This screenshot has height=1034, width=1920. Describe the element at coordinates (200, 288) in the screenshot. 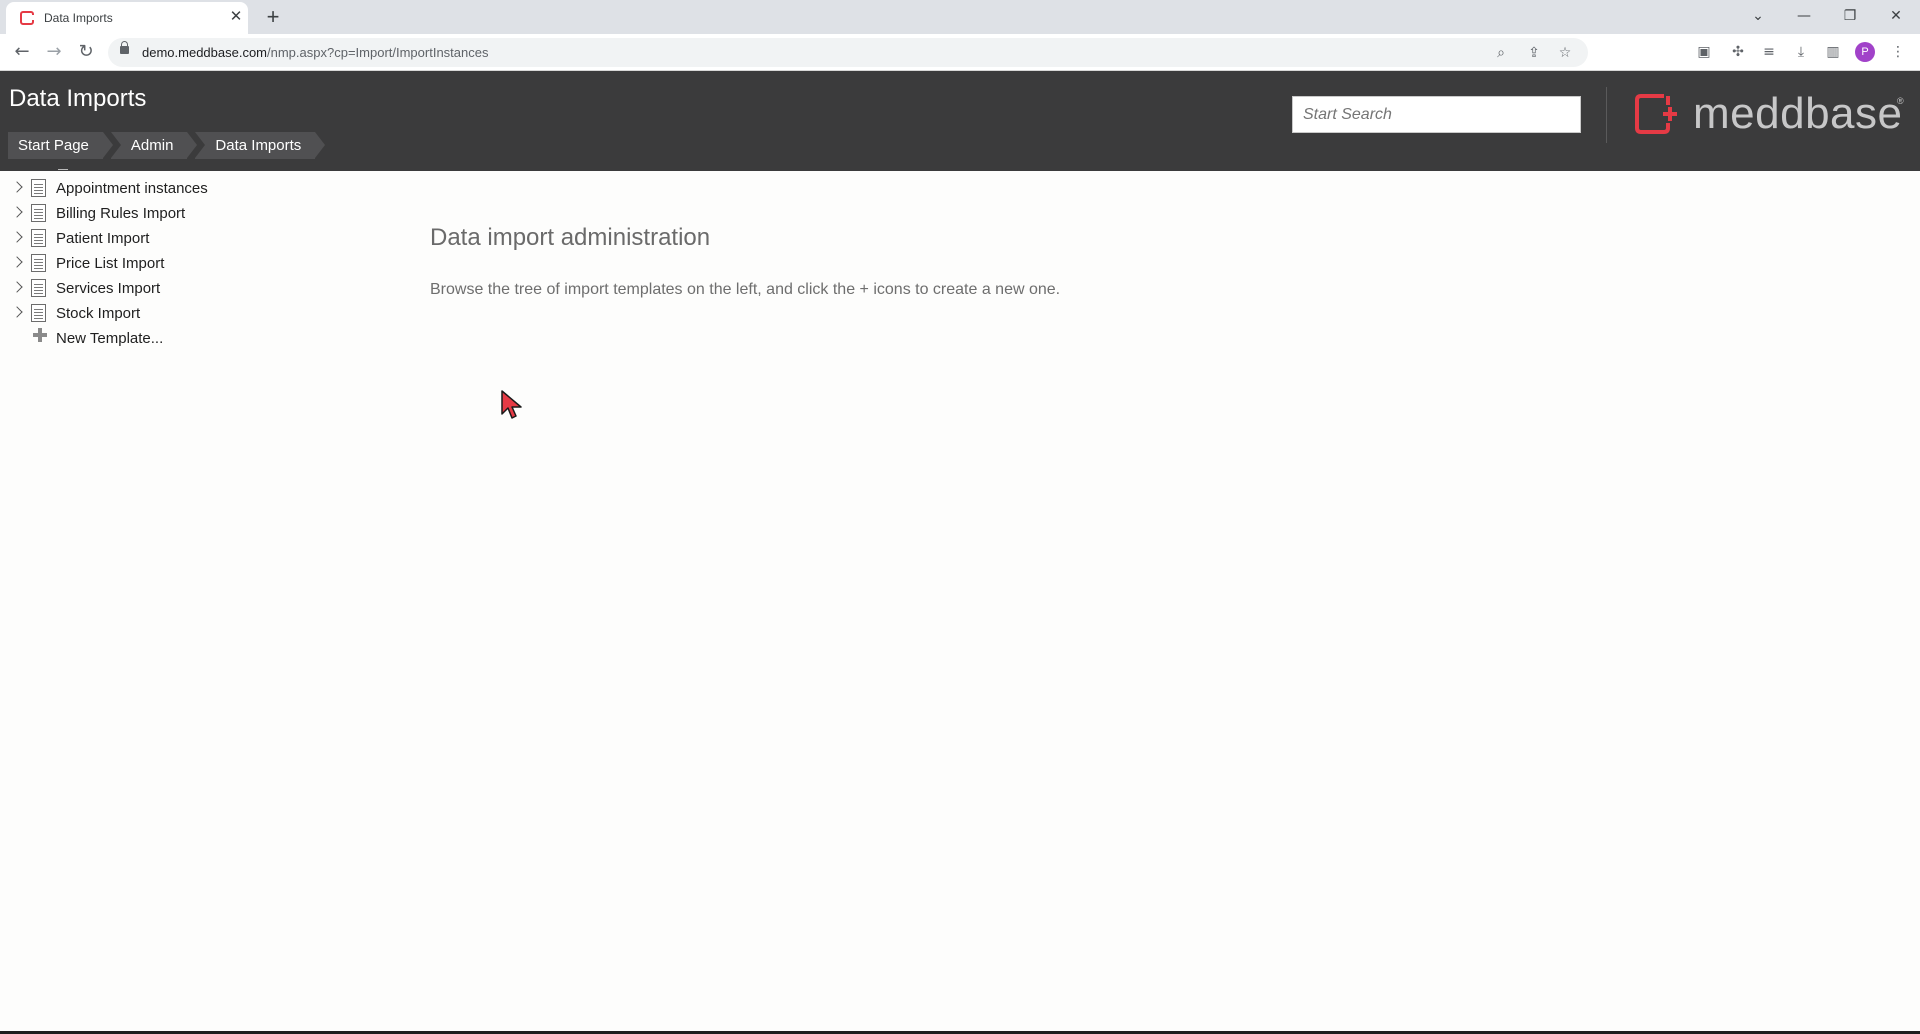

I see `tree-item-services-import: Services Import` at that location.